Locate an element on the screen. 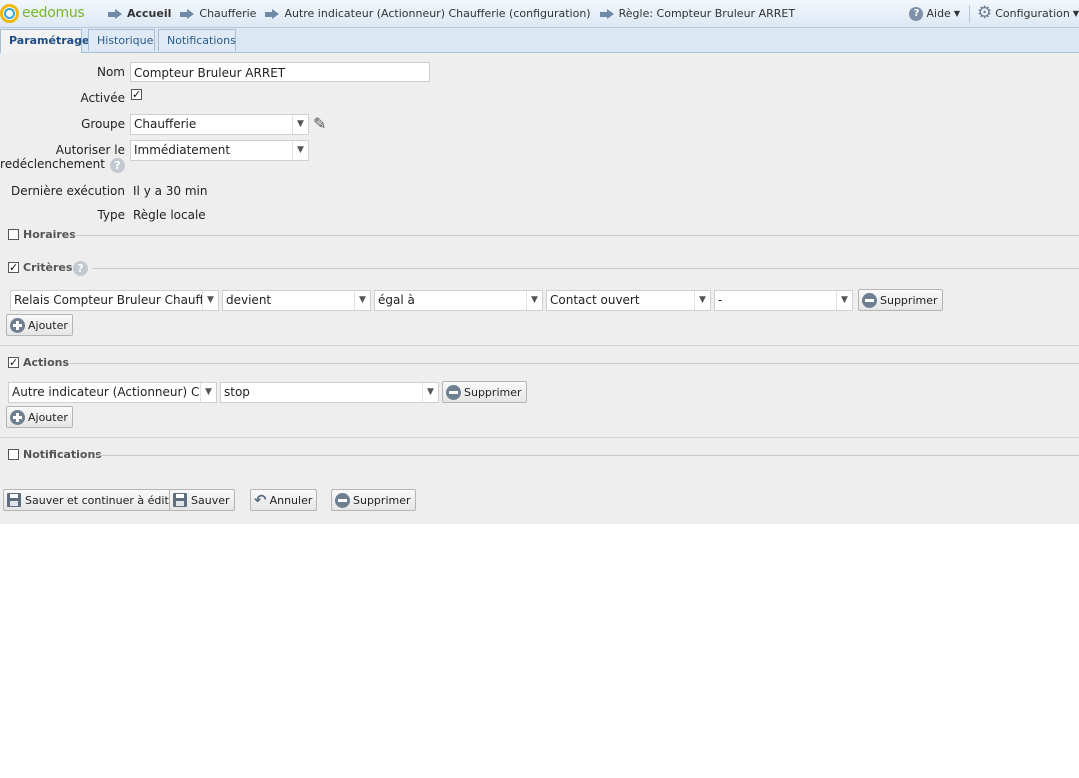  configuration-menu: ⚙ Configuration ▼ is located at coordinates (1028, 13).